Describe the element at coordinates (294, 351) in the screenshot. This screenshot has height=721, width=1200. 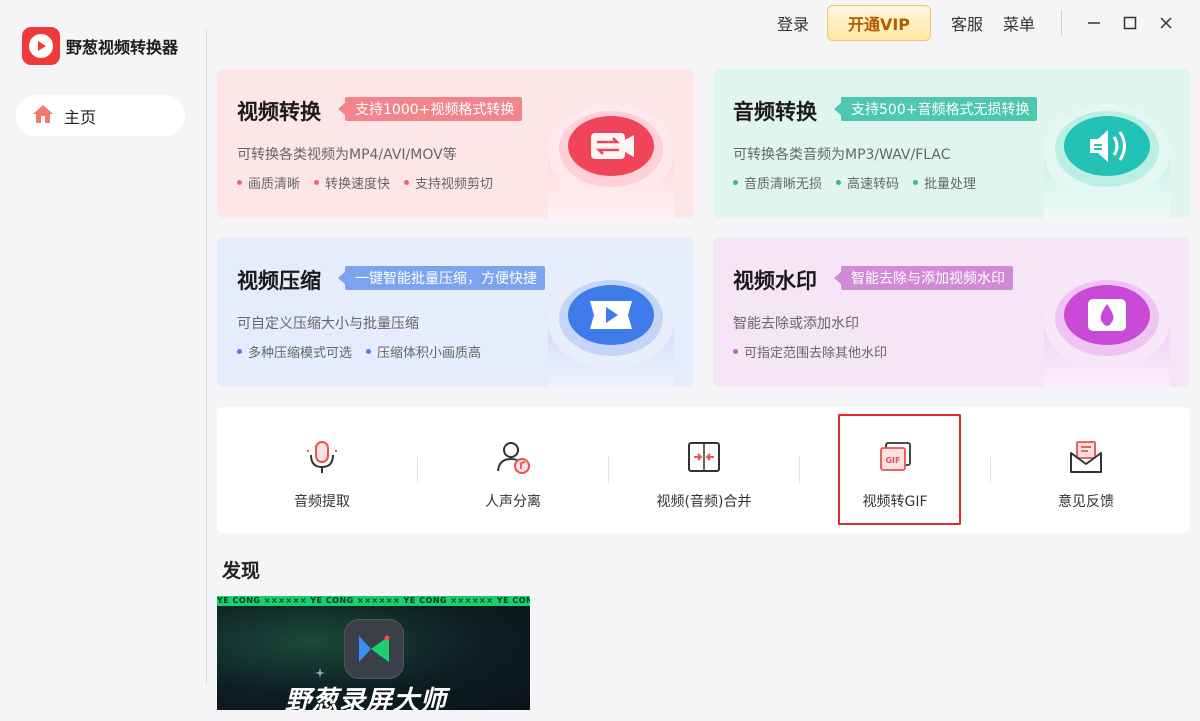
I see `feature-item: 多种压缩模式可选` at that location.